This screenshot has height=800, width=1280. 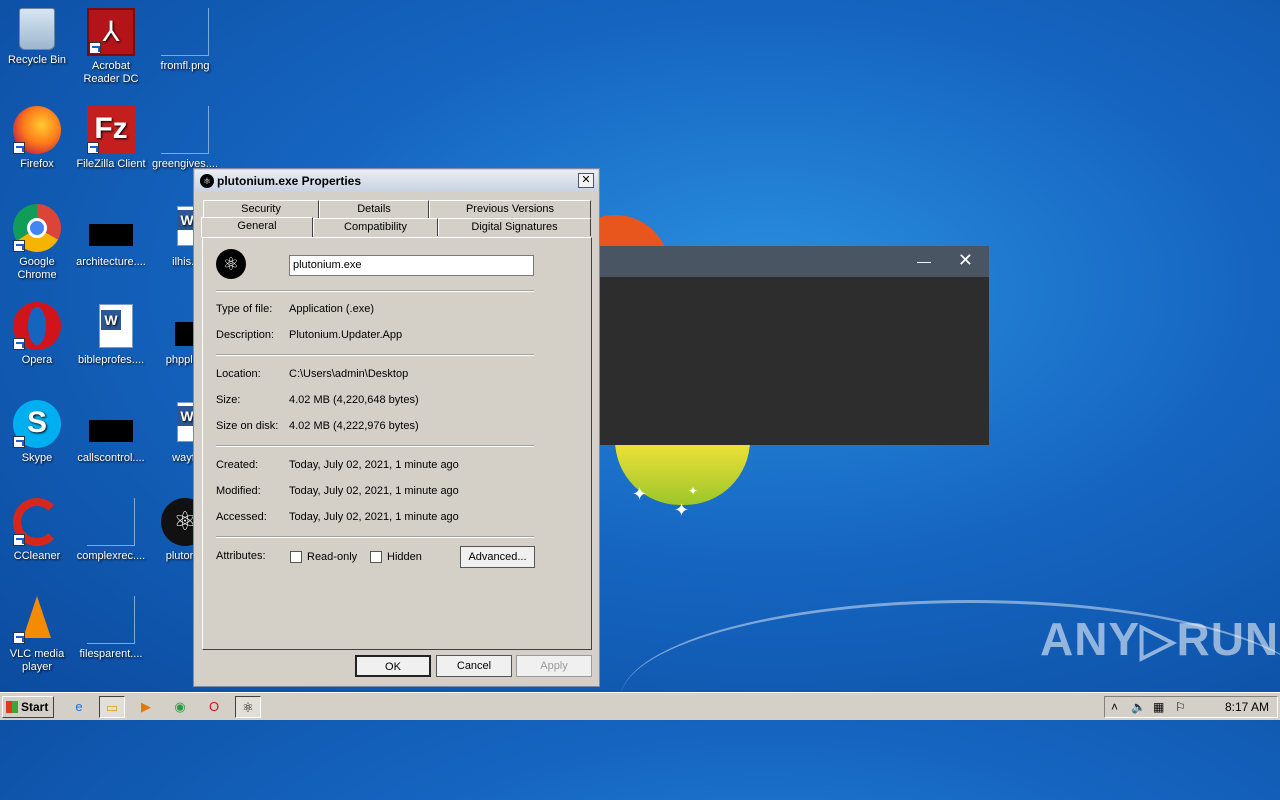 I want to click on start-button: Start, so click(x=28, y=707).